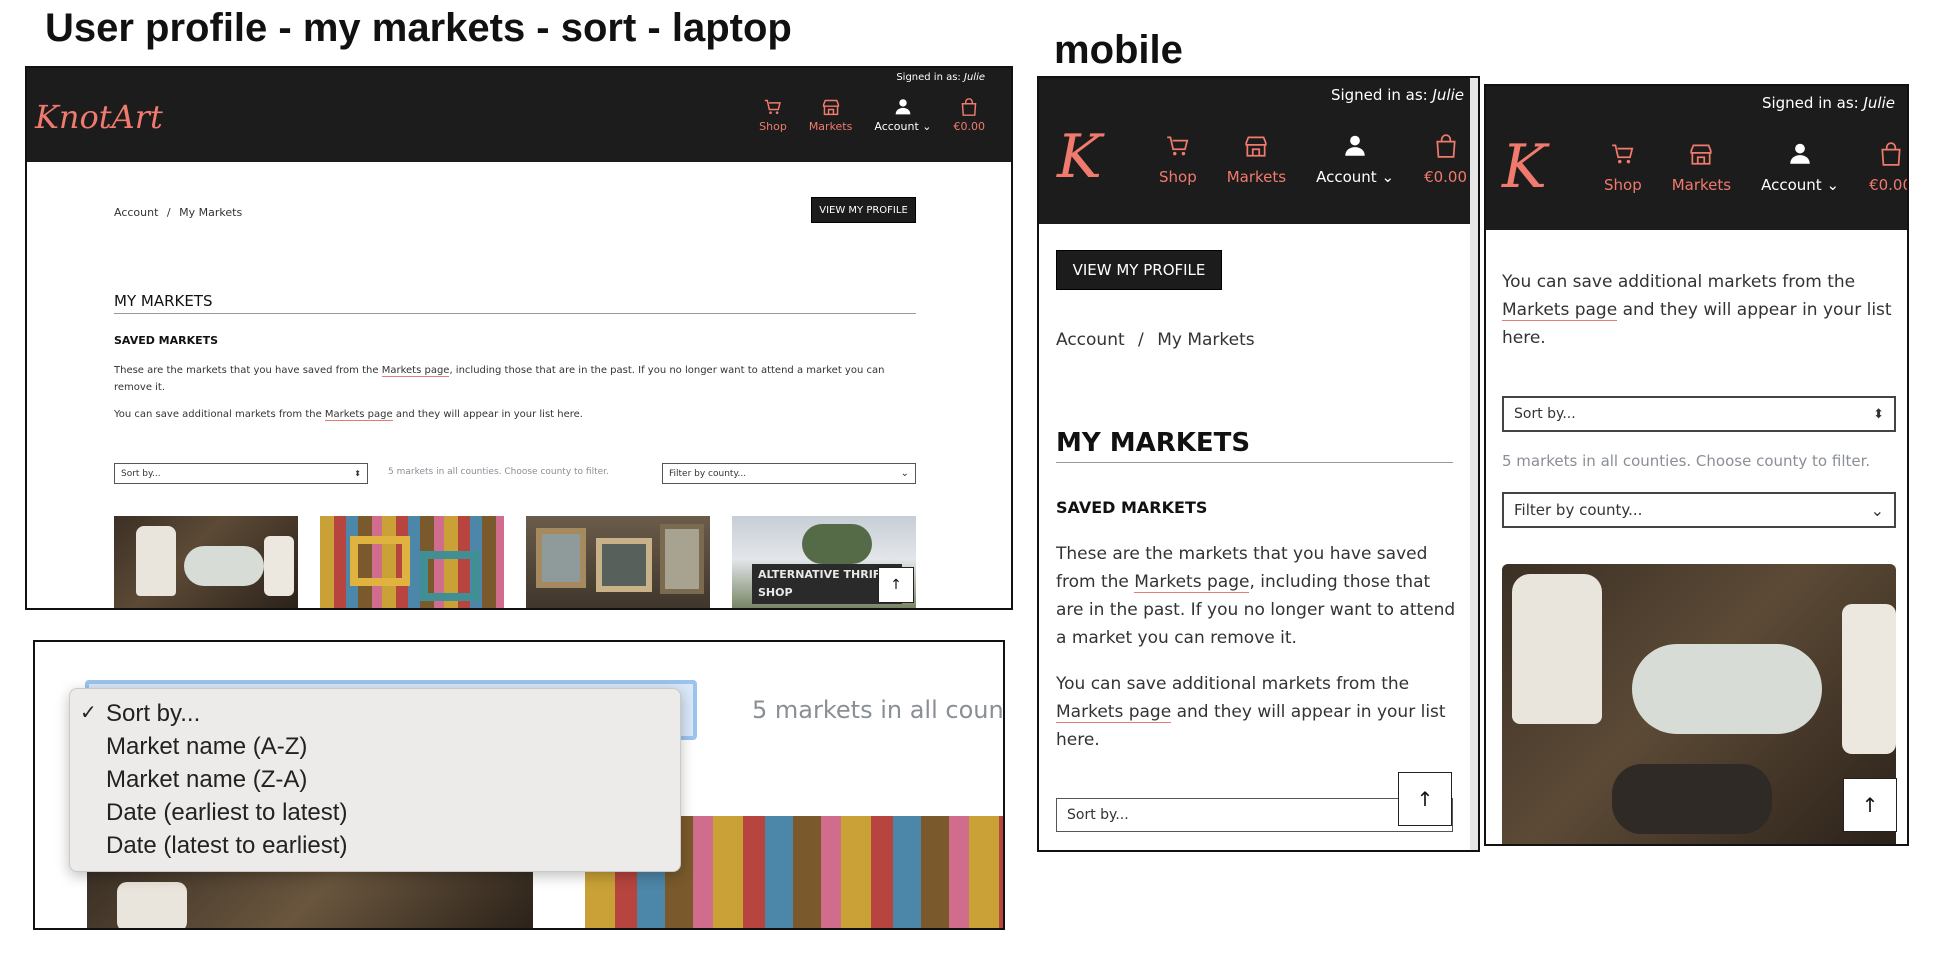 This screenshot has width=1940, height=956. I want to click on picture-frames-stall-photo, so click(561, 558).